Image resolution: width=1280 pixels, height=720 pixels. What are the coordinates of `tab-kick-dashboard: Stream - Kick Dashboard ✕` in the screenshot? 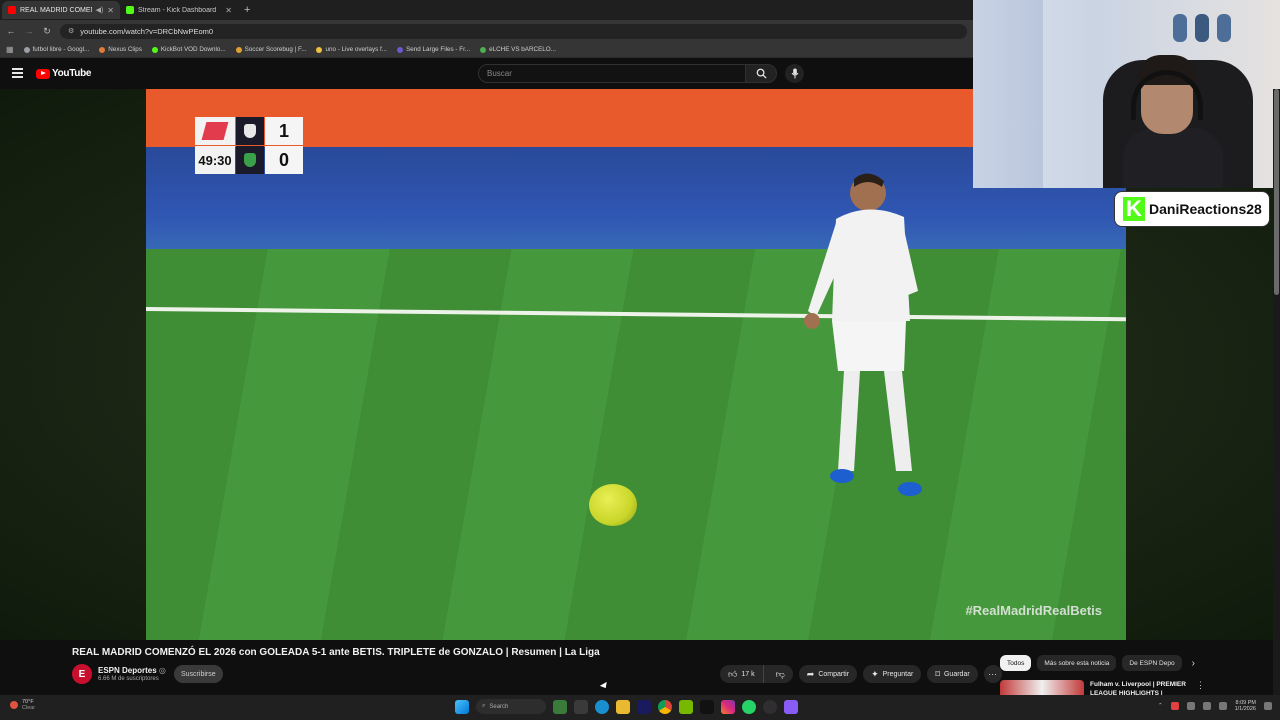 It's located at (179, 10).